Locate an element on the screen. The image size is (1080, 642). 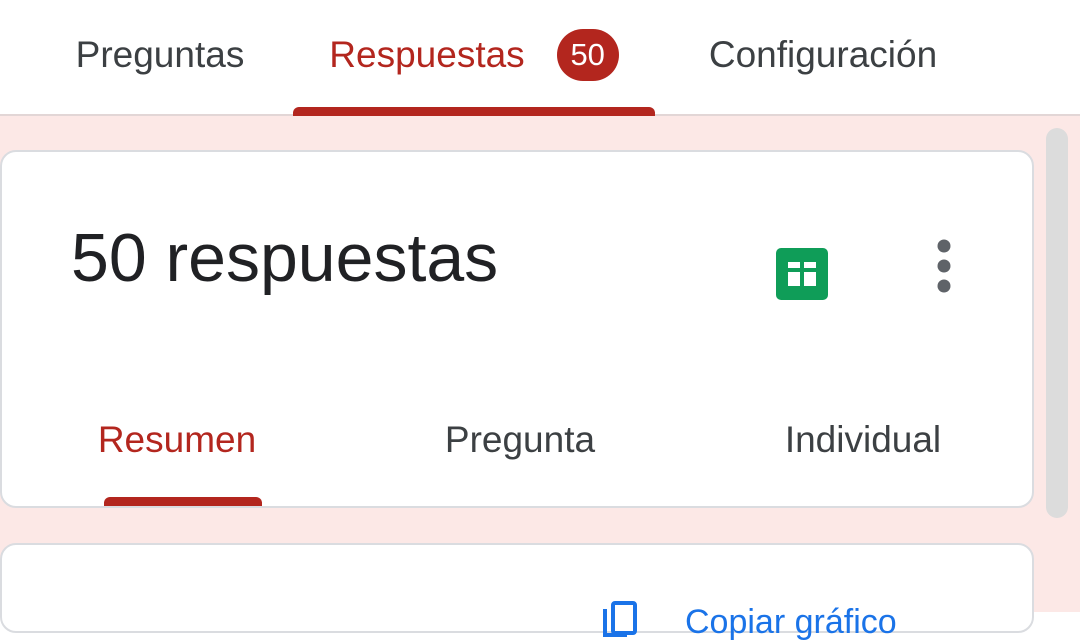
copy-chart-label: Copiar gráfico is located at coordinates (791, 622).